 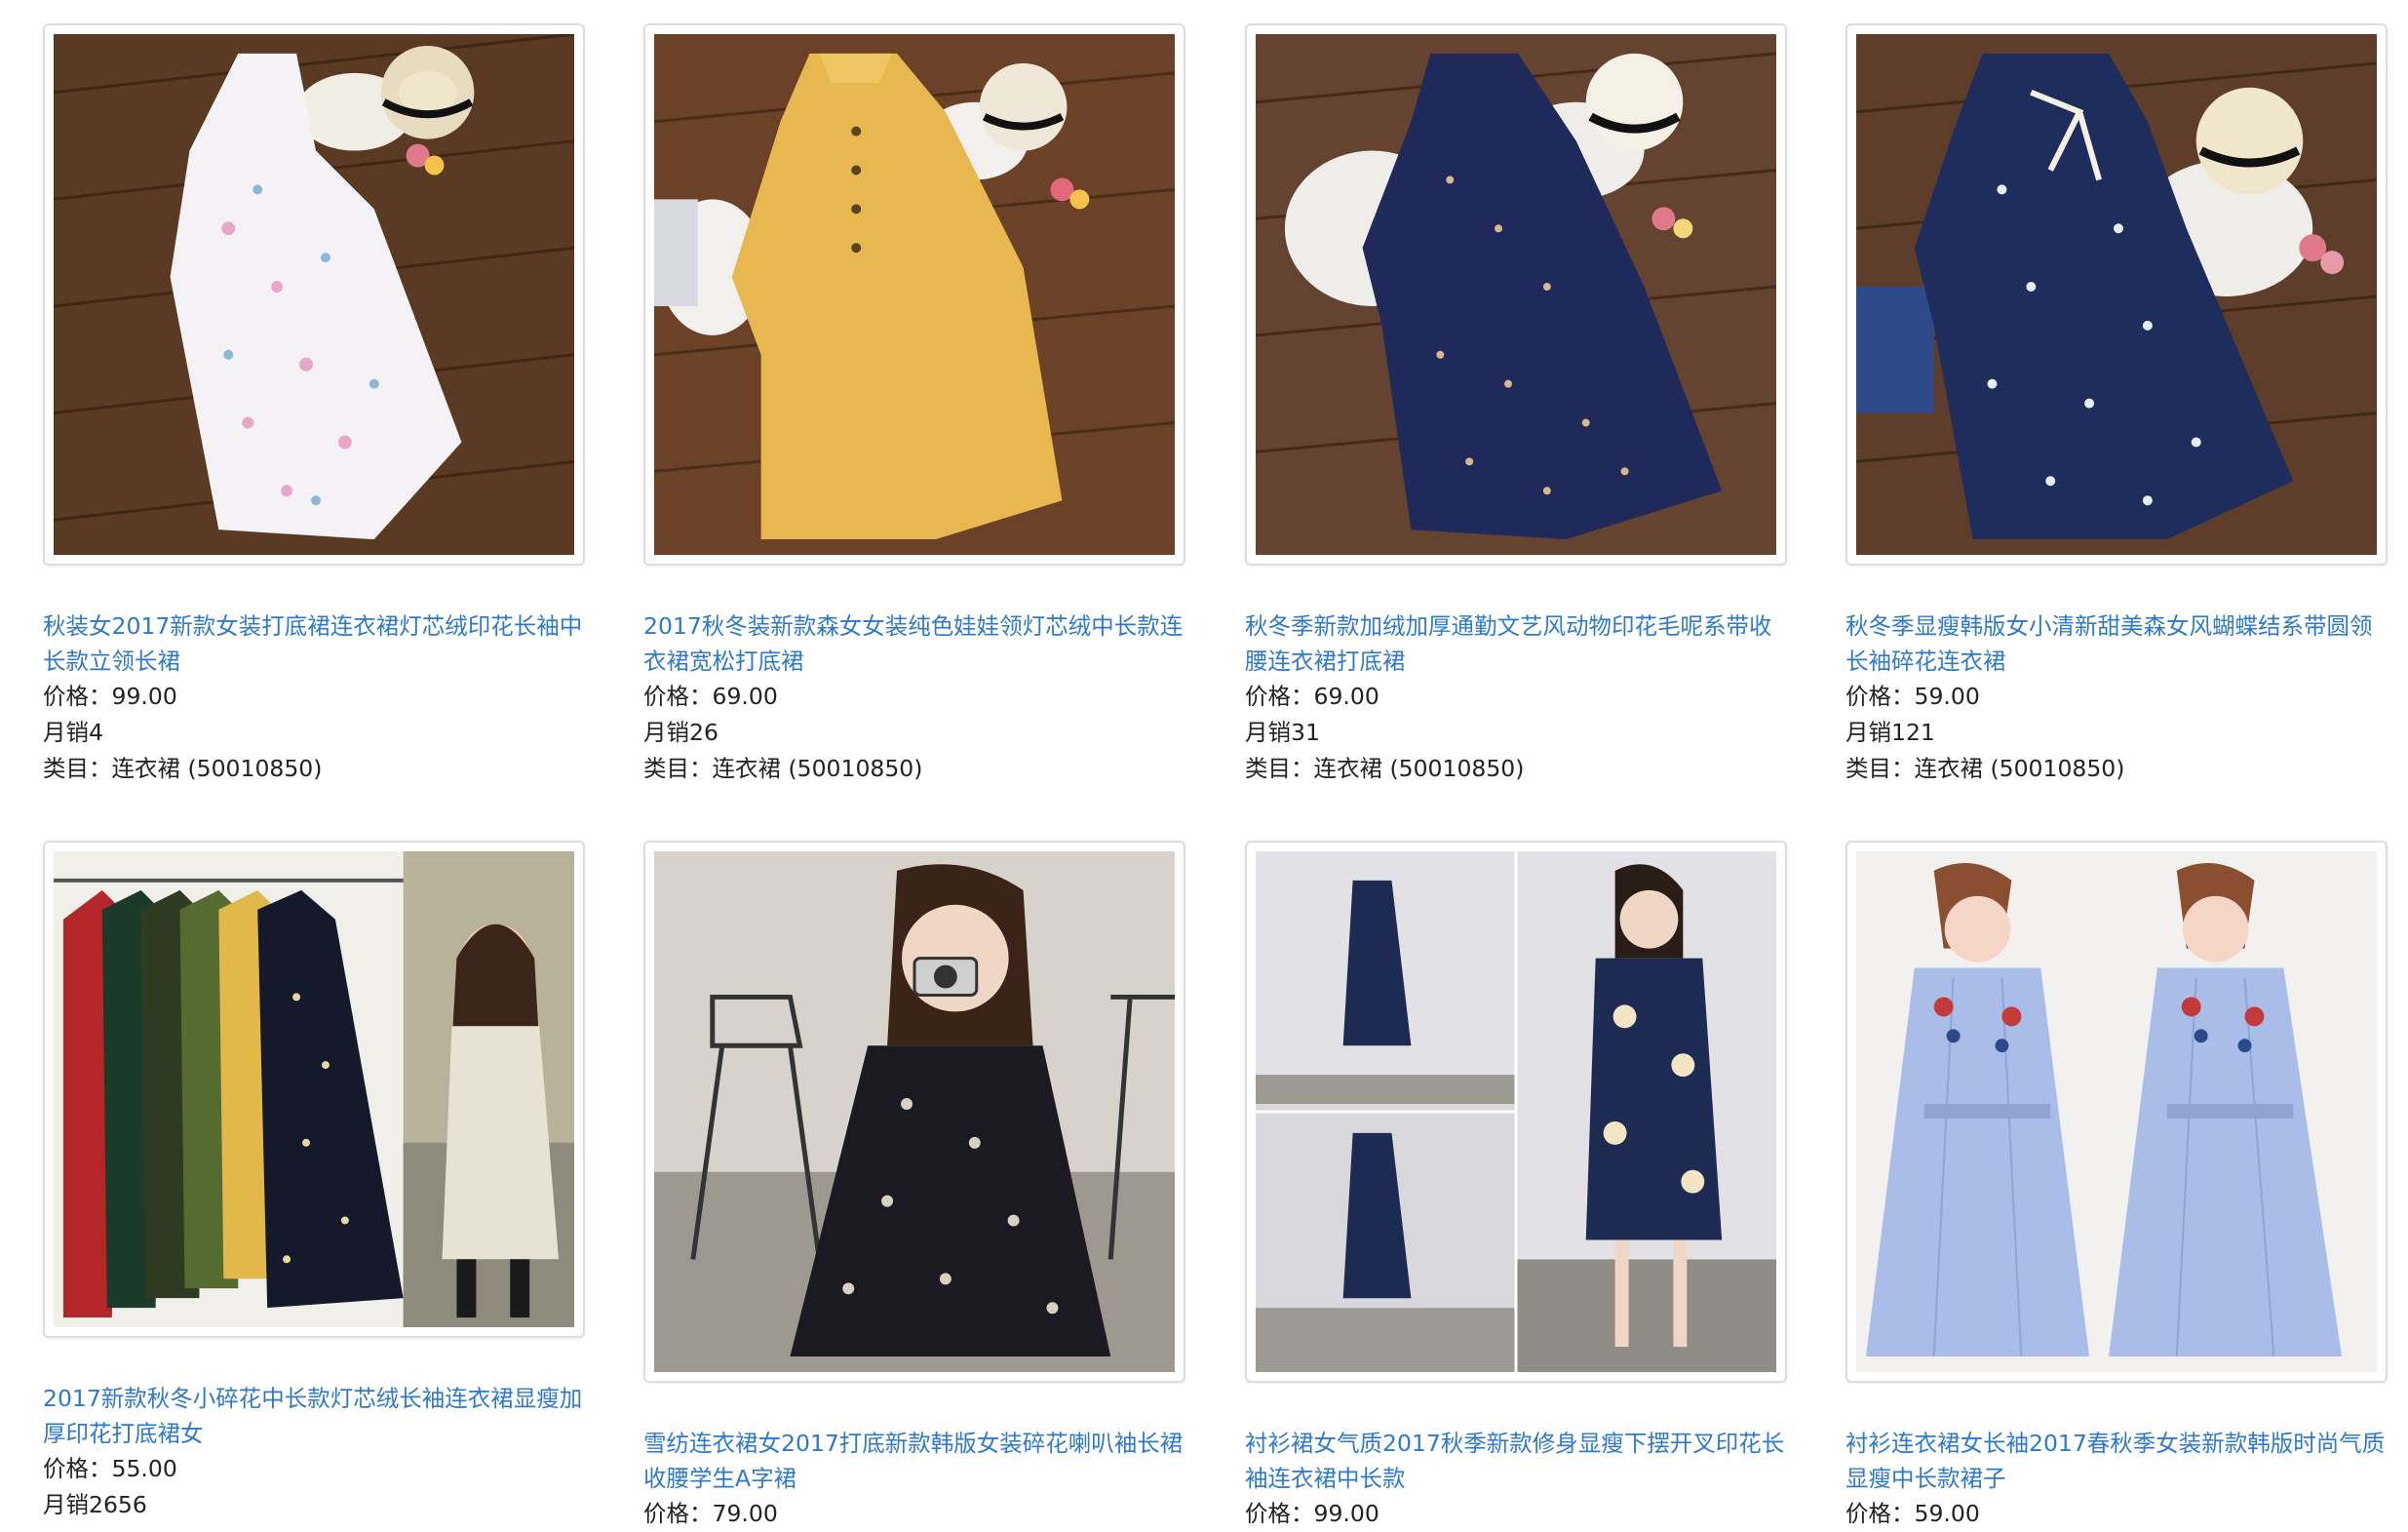 I want to click on product-title-link: 衬衫连衣裙女长袖2017春秋季女装新款韩版时尚气质显瘦中长款裙子, so click(x=2116, y=1461).